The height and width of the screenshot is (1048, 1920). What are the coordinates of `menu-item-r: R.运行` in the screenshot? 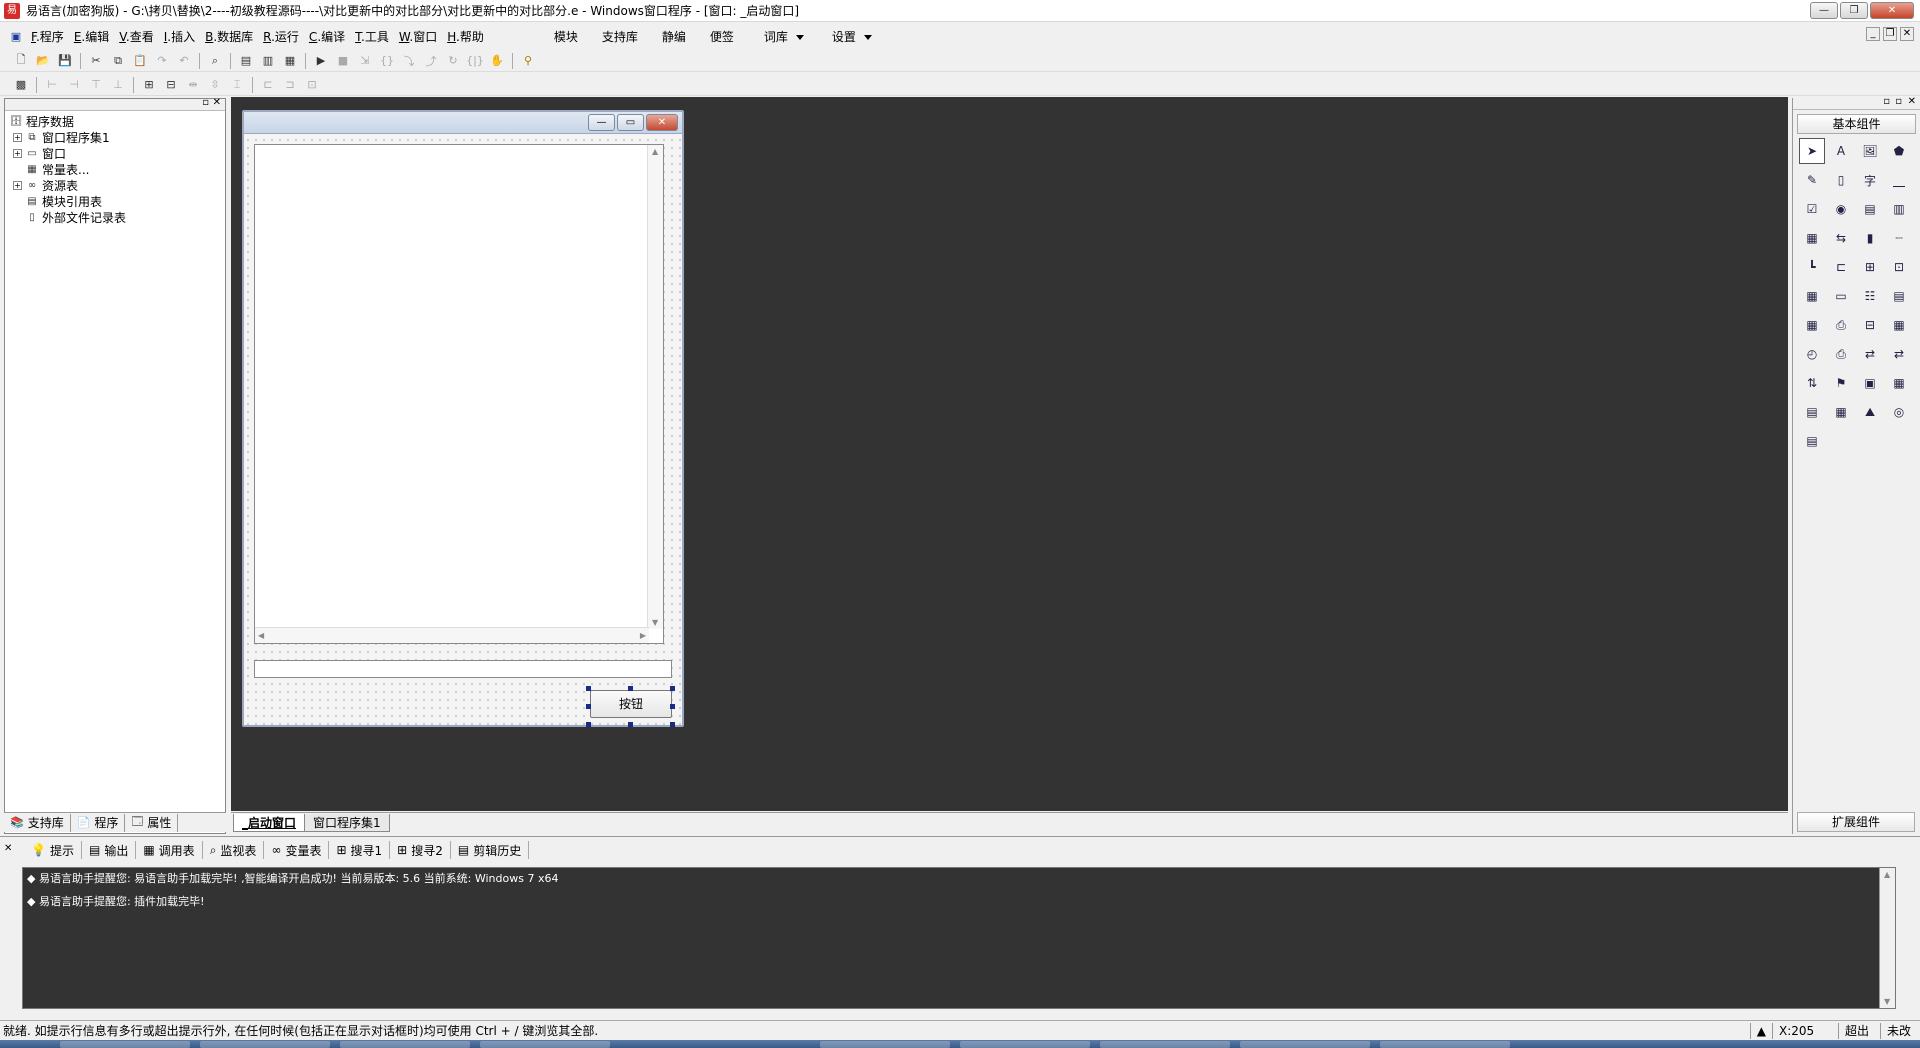 It's located at (281, 36).